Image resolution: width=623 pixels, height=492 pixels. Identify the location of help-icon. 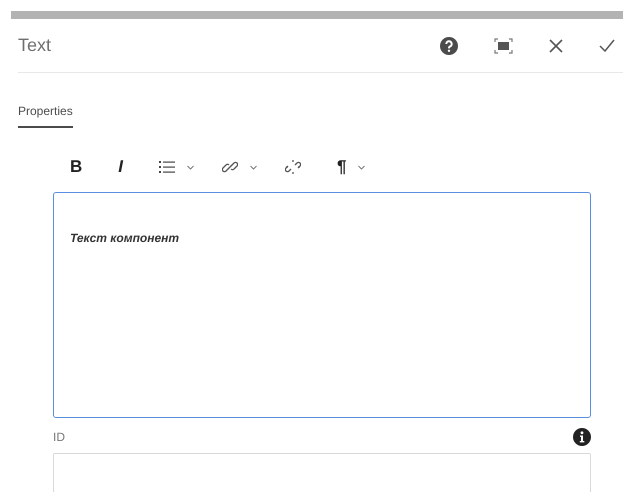
(449, 45).